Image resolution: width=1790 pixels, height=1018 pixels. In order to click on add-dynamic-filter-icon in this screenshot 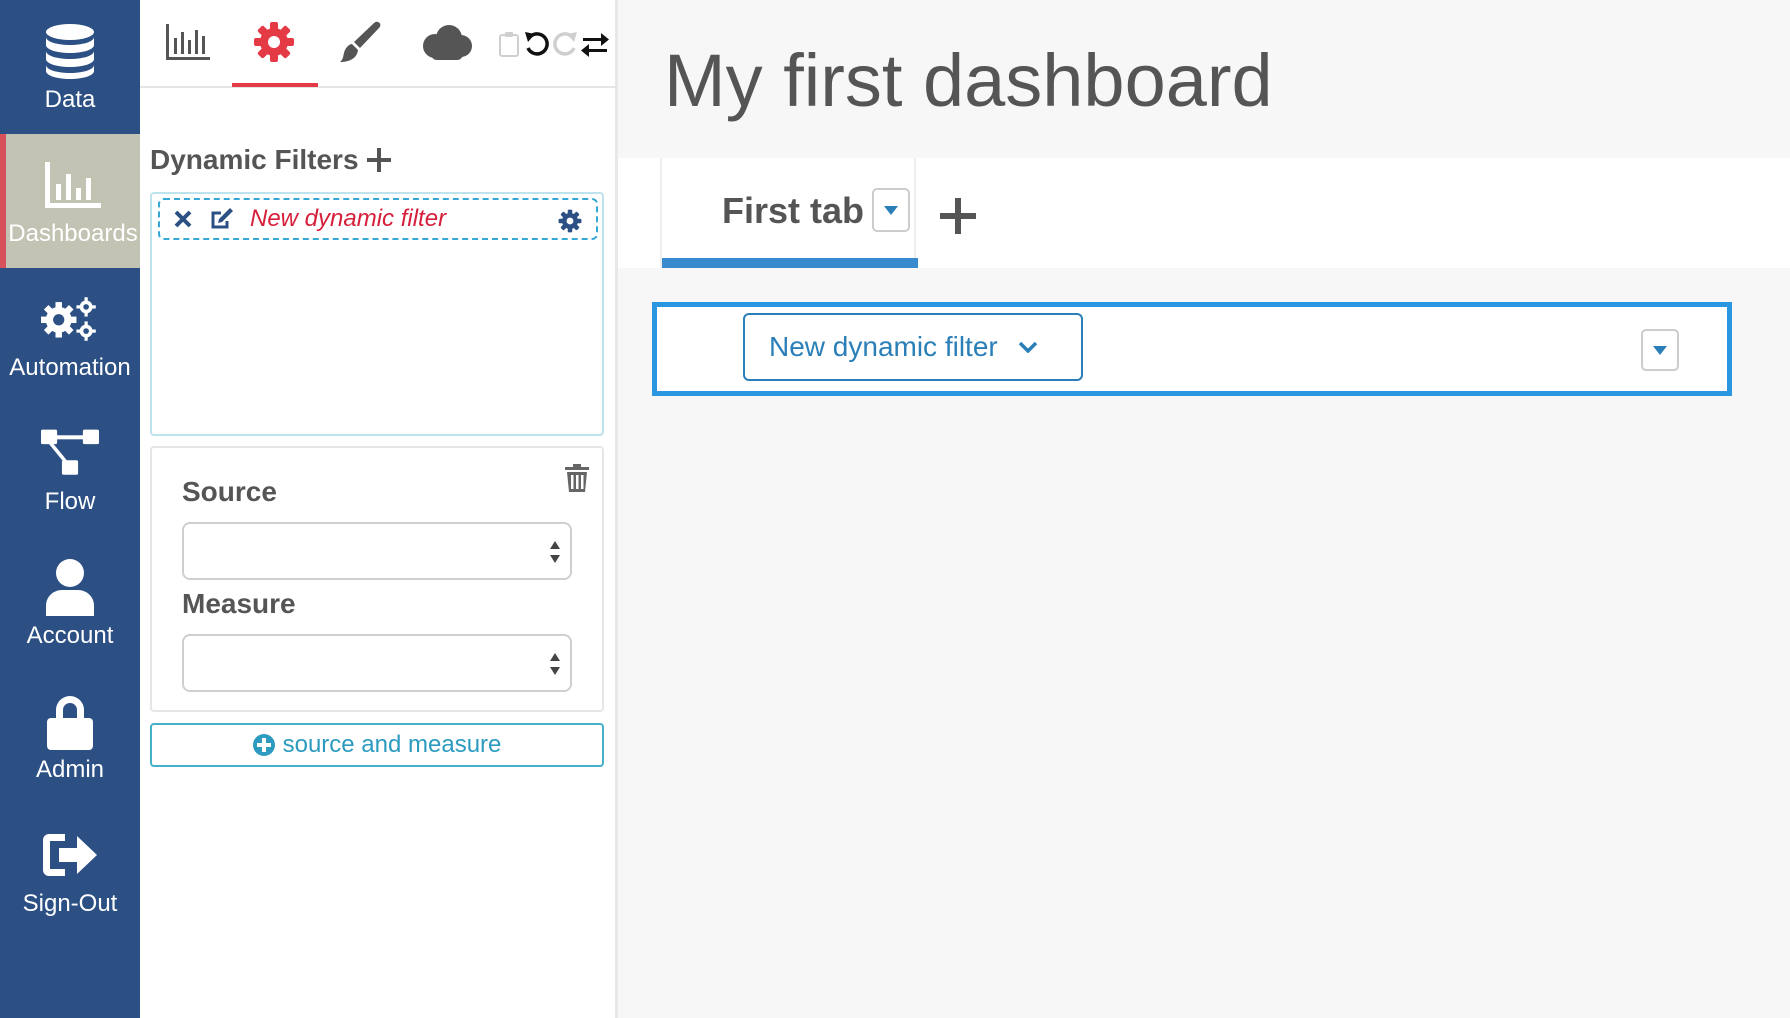, I will do `click(378, 160)`.